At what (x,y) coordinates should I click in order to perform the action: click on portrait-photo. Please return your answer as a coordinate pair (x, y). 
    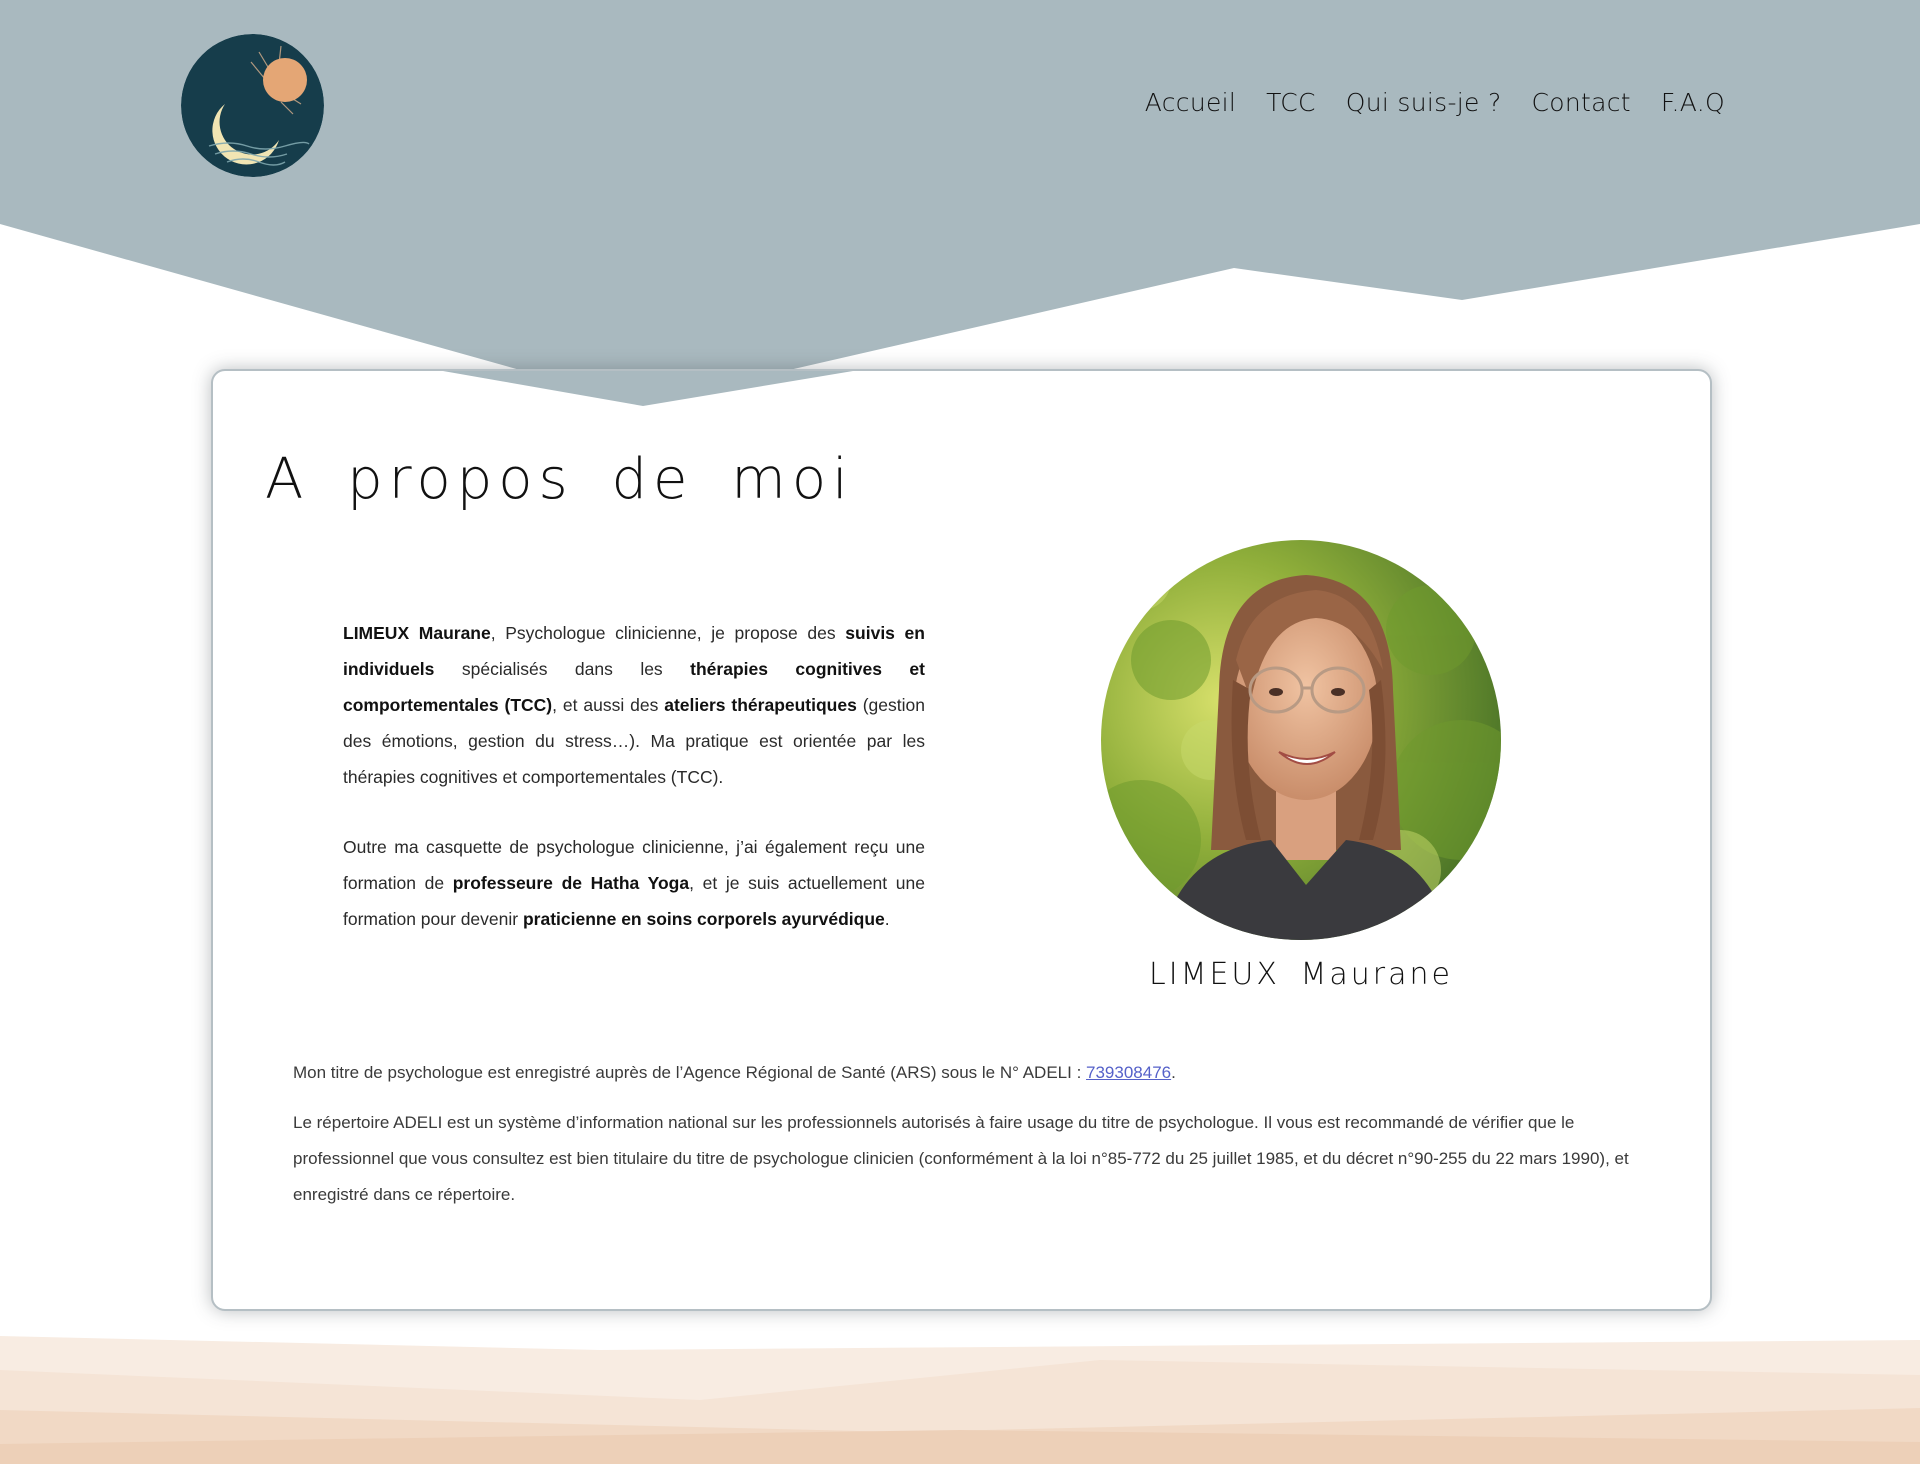
    Looking at the image, I should click on (1301, 740).